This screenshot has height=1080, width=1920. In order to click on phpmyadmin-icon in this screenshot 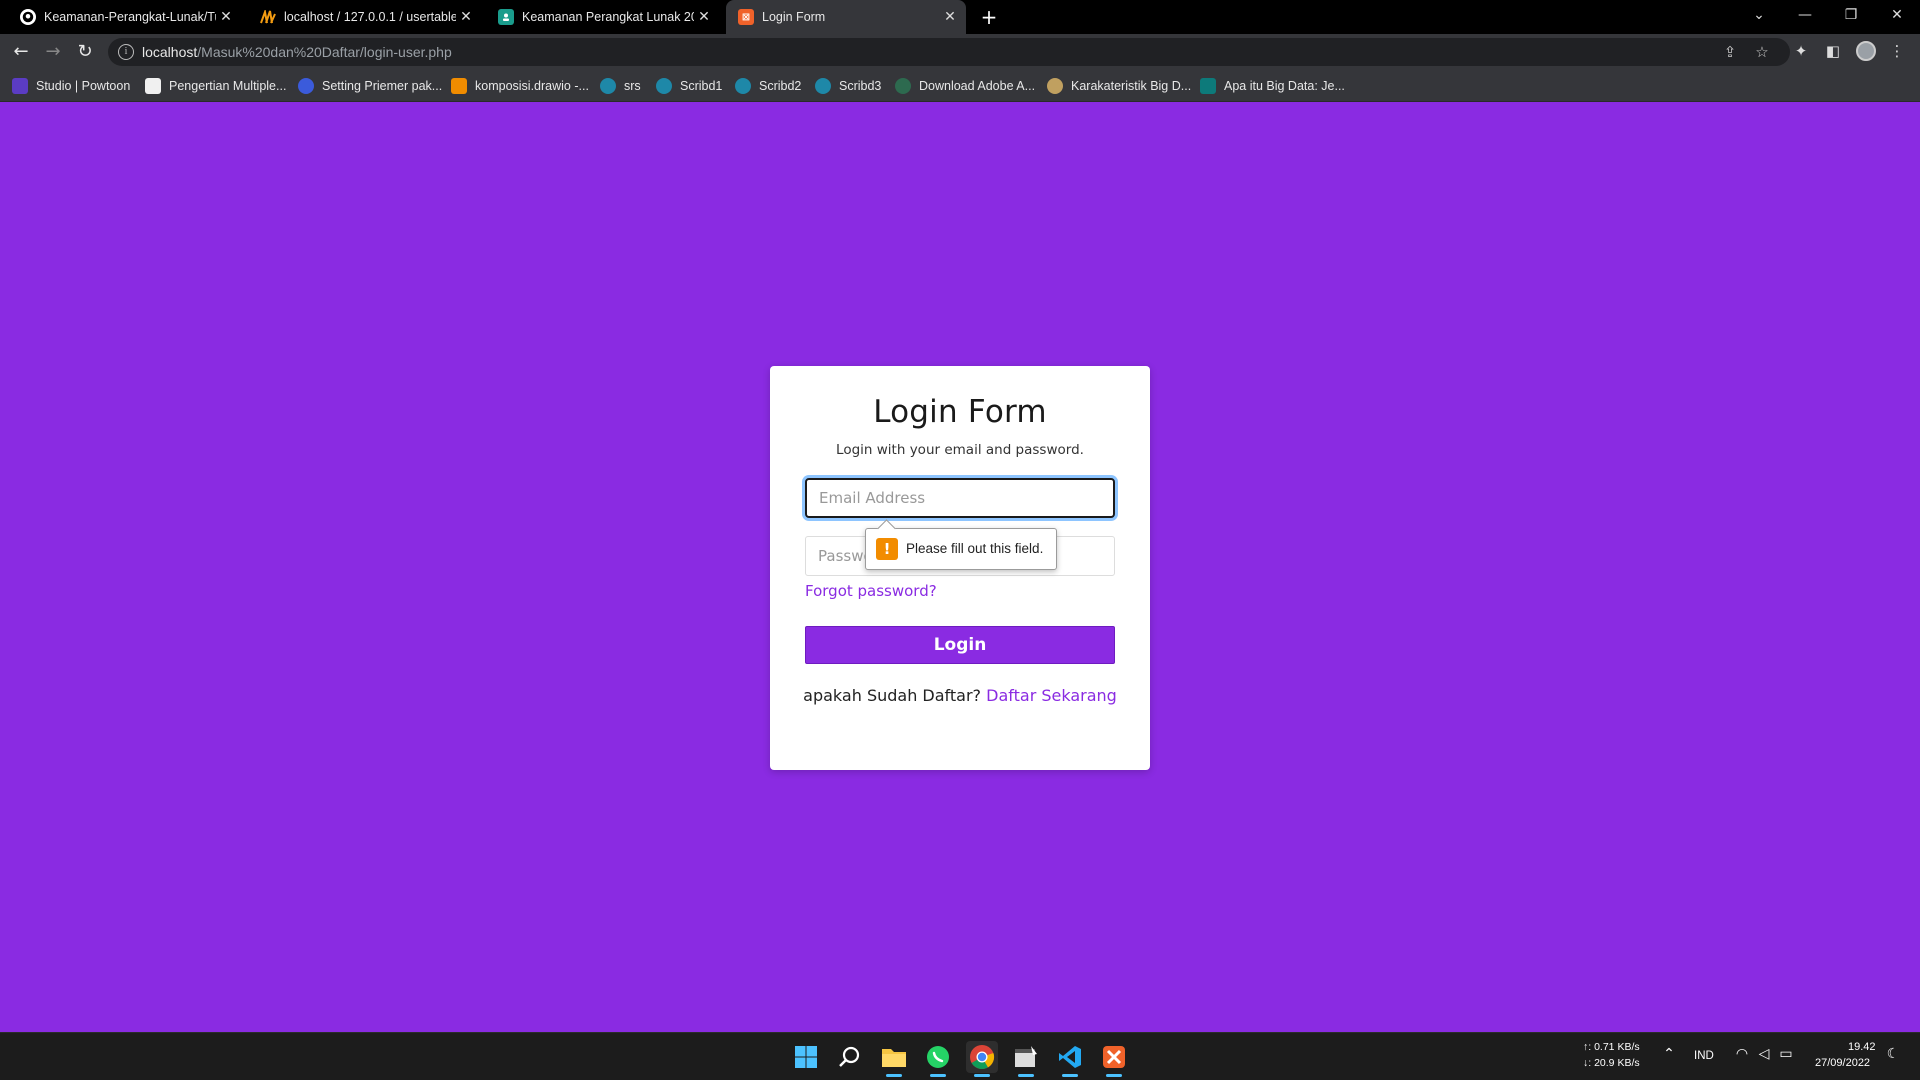, I will do `click(268, 17)`.